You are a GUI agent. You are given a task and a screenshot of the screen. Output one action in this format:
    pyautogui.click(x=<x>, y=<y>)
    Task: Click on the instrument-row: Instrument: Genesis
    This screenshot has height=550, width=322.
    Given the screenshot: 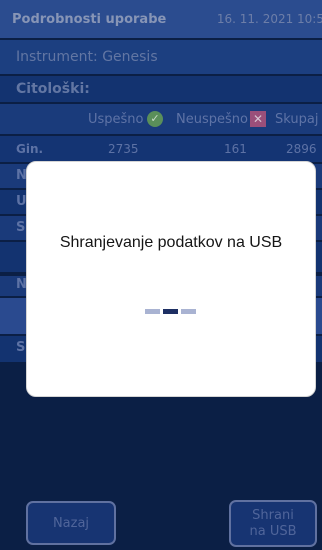 What is the action you would take?
    pyautogui.click(x=161, y=57)
    